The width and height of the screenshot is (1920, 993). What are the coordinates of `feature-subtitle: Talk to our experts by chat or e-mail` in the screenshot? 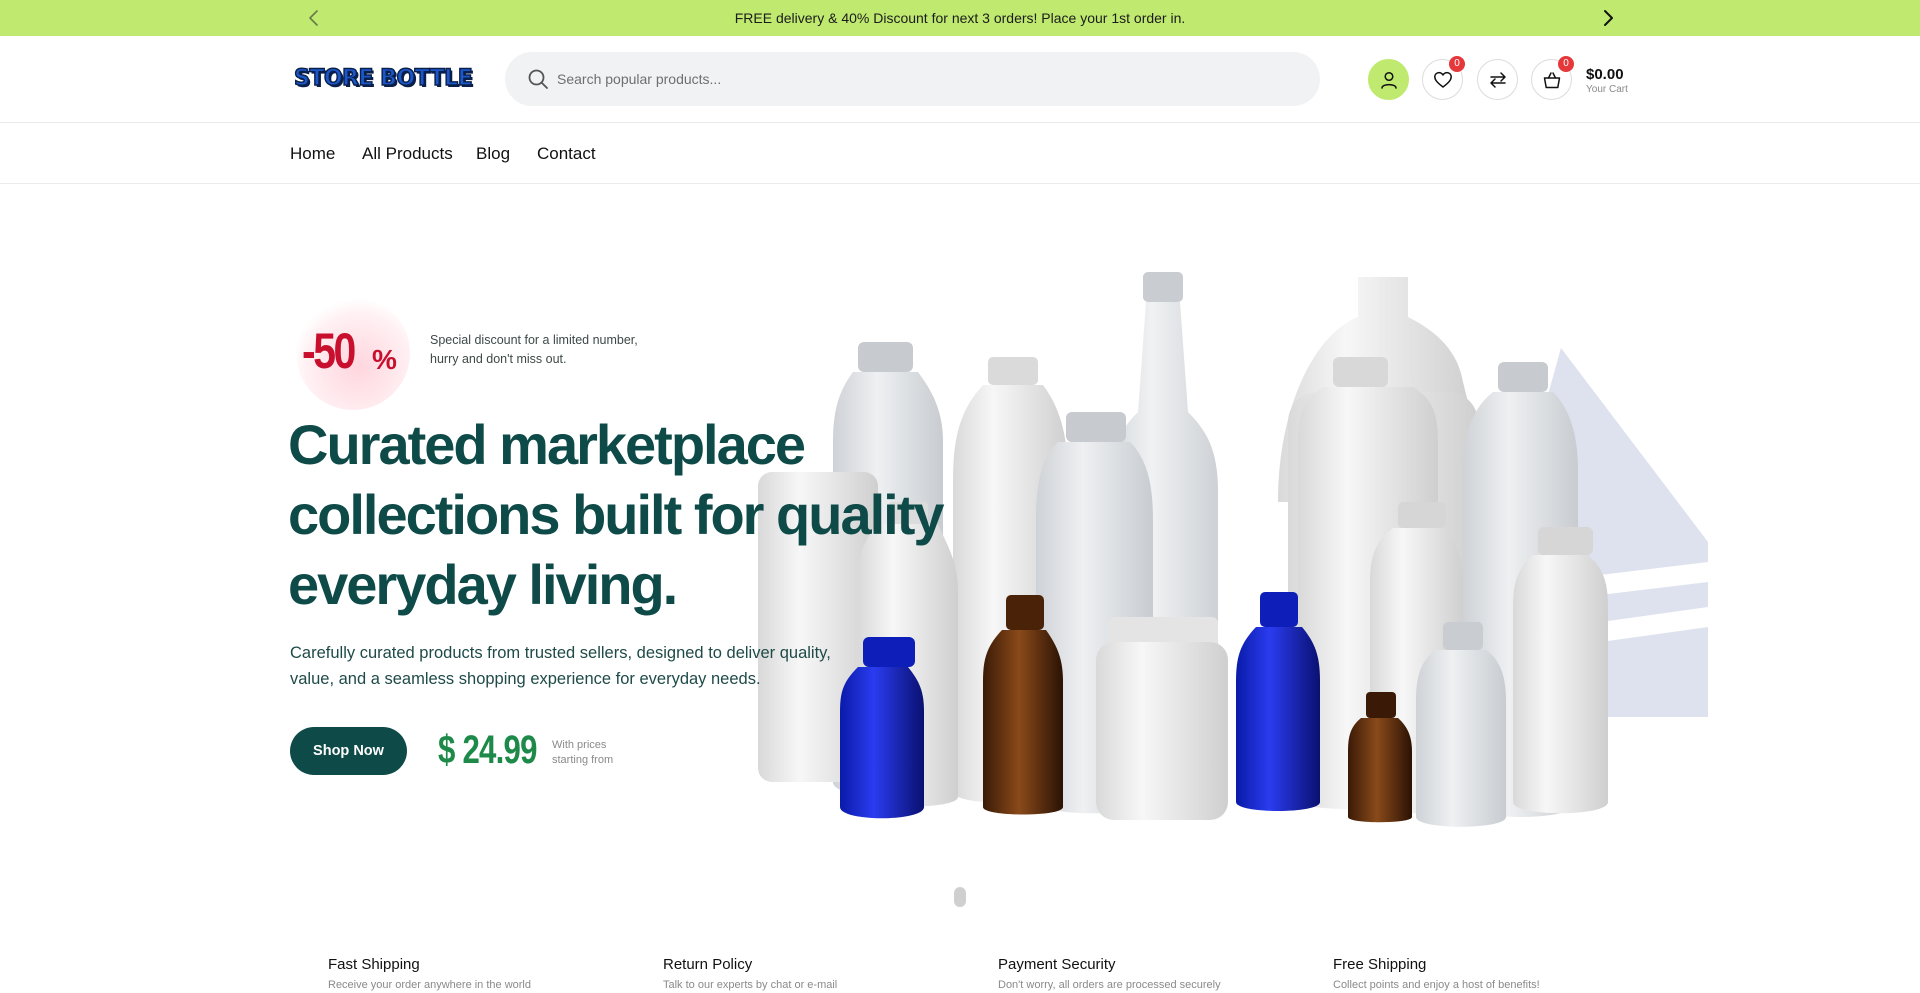 It's located at (750, 985).